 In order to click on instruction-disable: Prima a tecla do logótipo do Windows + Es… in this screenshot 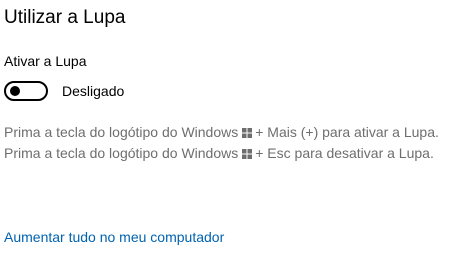, I will do `click(229, 153)`.